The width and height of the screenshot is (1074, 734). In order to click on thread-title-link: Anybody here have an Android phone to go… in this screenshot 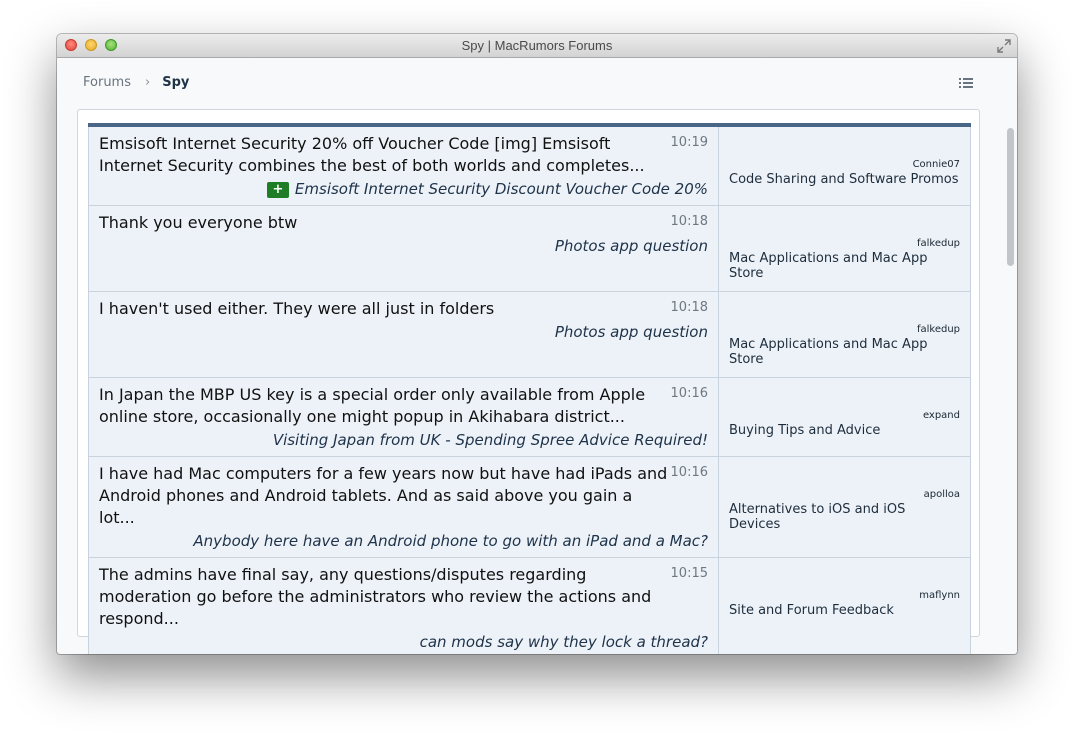, I will do `click(403, 541)`.